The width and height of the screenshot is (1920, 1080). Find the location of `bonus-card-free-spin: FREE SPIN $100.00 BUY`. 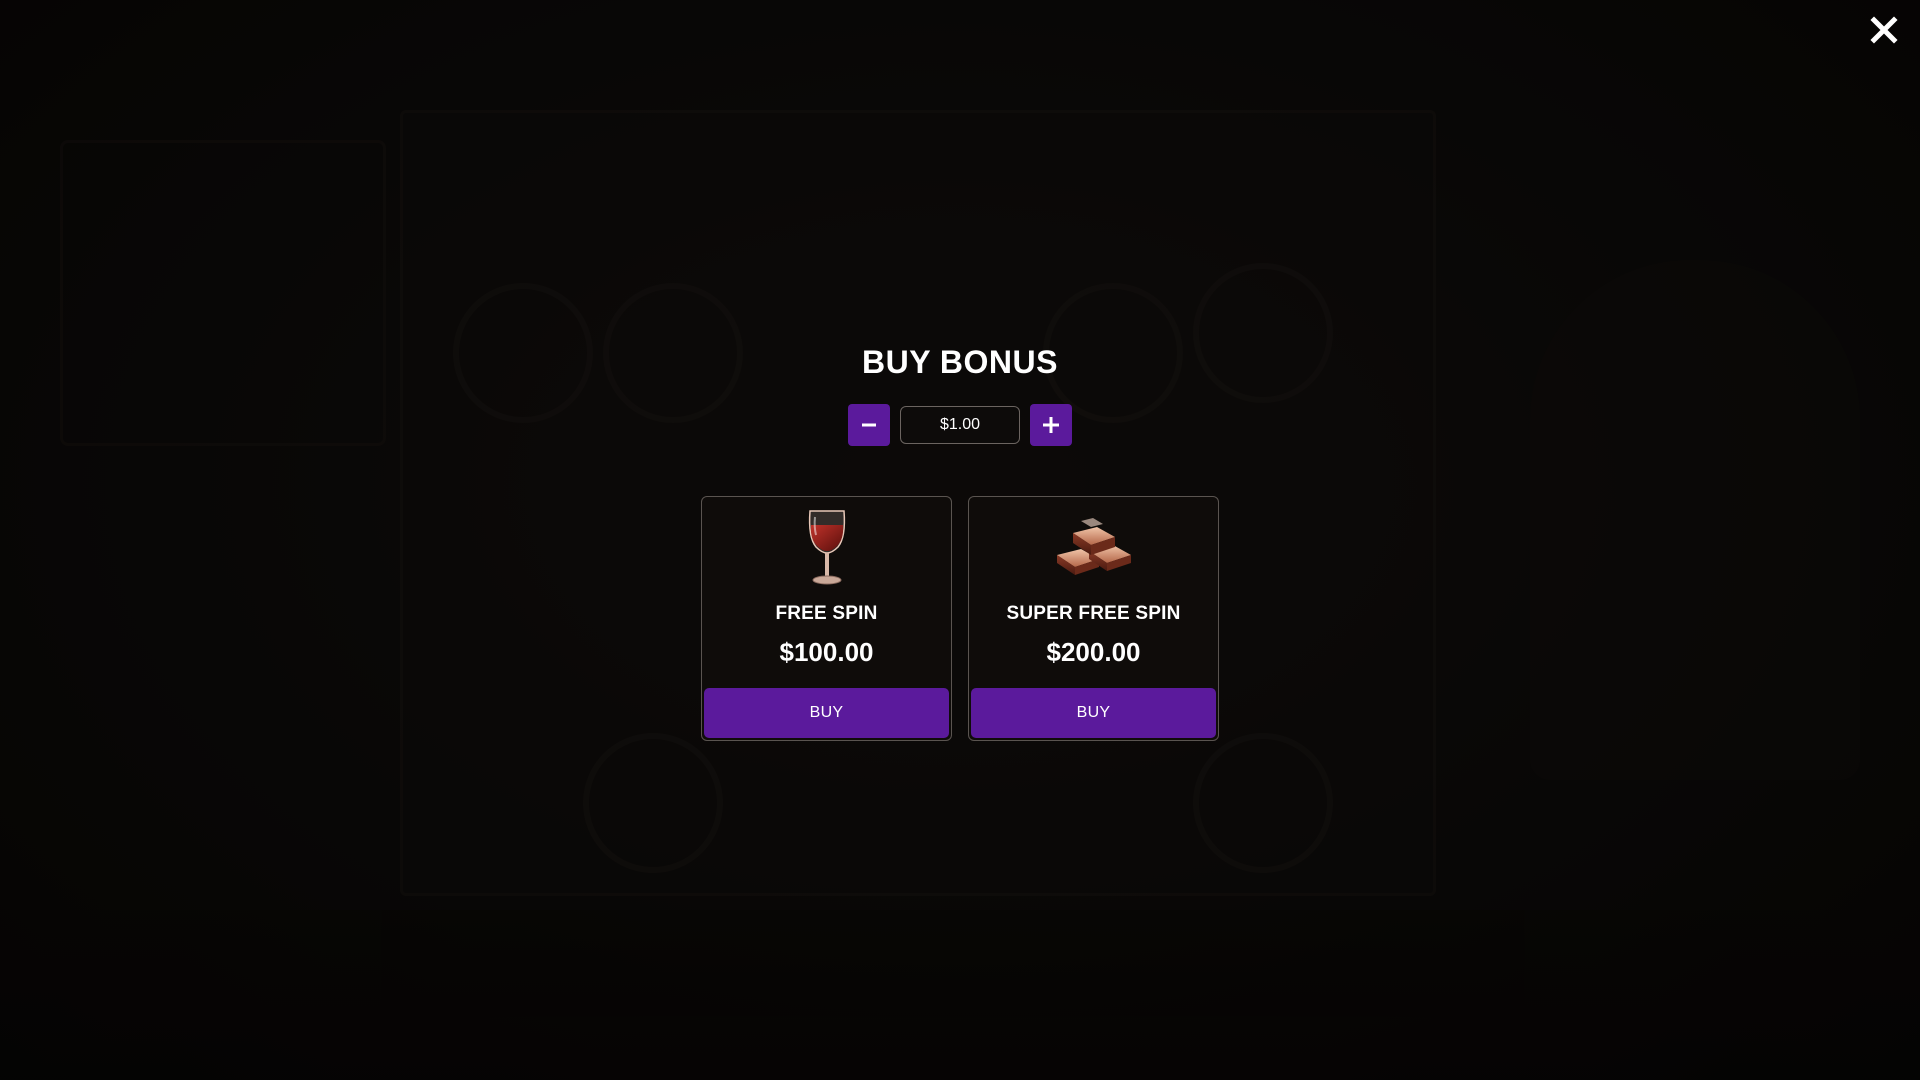

bonus-card-free-spin: FREE SPIN $100.00 BUY is located at coordinates (826, 618).